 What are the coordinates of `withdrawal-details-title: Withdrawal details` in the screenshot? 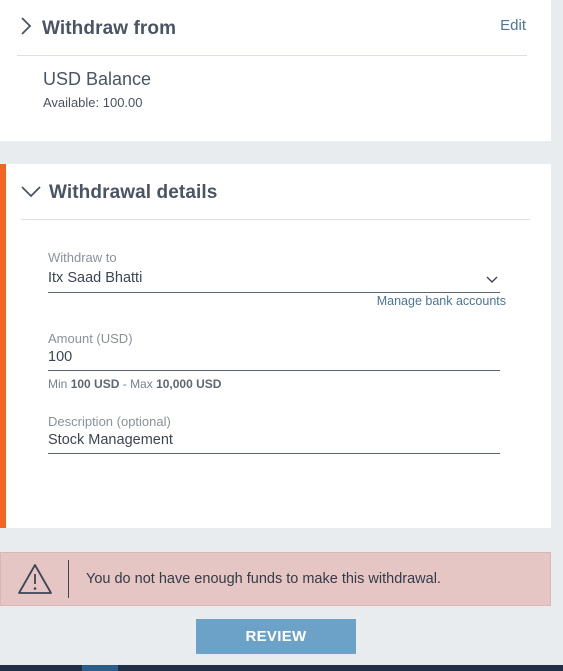 It's located at (133, 192).